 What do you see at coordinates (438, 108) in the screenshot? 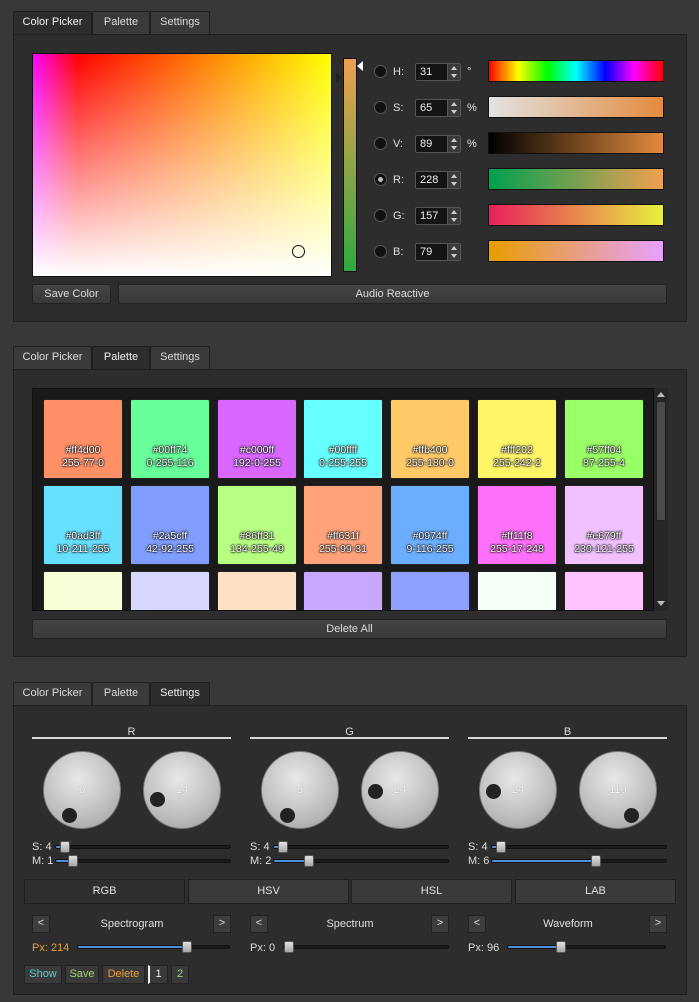
I see `s-spinbox: 65` at bounding box center [438, 108].